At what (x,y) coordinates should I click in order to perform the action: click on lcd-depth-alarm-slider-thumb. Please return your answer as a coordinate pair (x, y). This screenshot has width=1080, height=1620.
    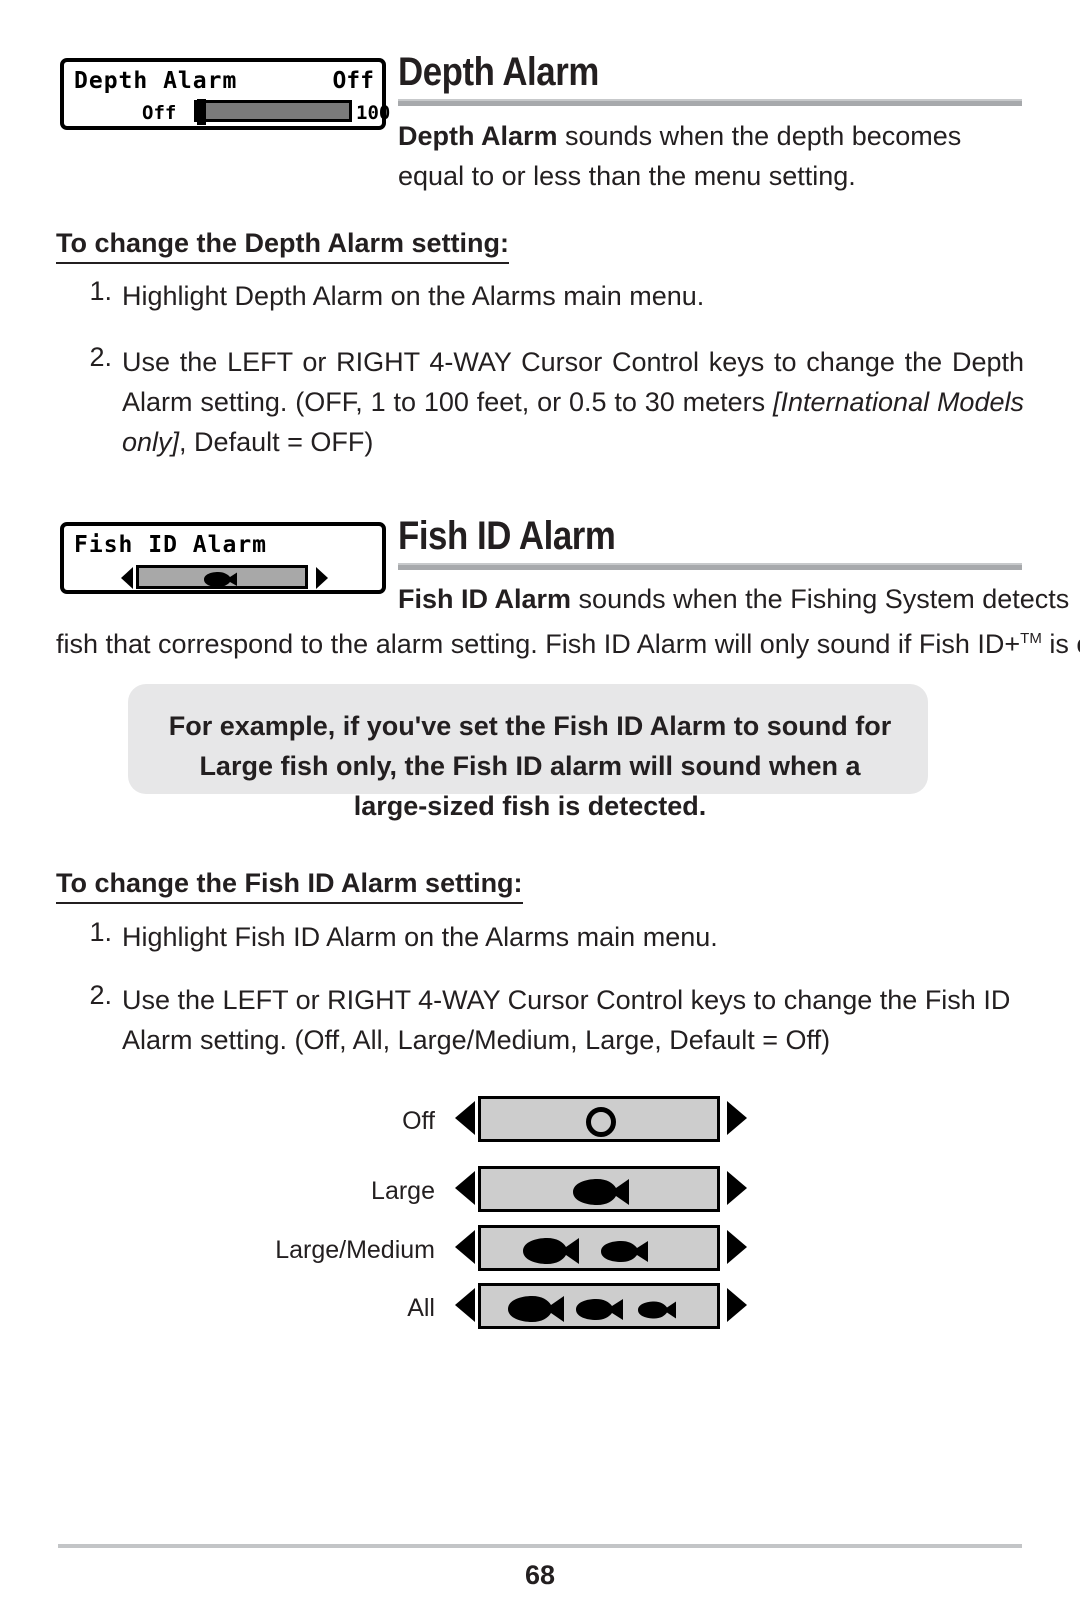
    Looking at the image, I should click on (201, 112).